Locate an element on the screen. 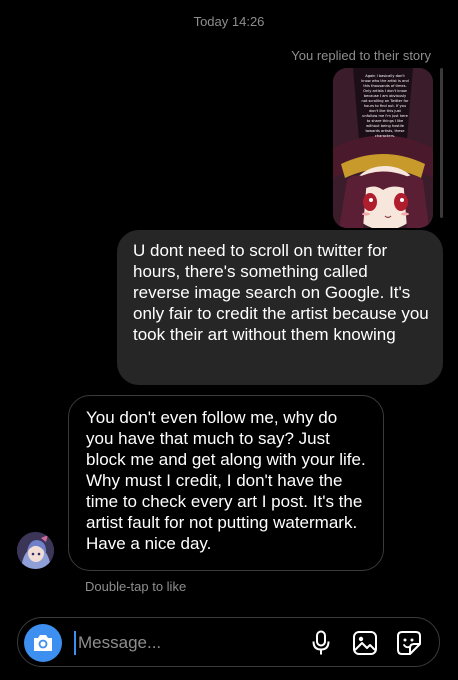 This screenshot has width=458, height=680. message-composer is located at coordinates (228, 642).